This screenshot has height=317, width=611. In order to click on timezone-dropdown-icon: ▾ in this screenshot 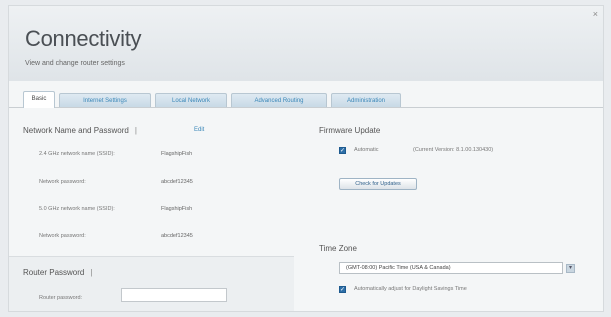, I will do `click(570, 268)`.